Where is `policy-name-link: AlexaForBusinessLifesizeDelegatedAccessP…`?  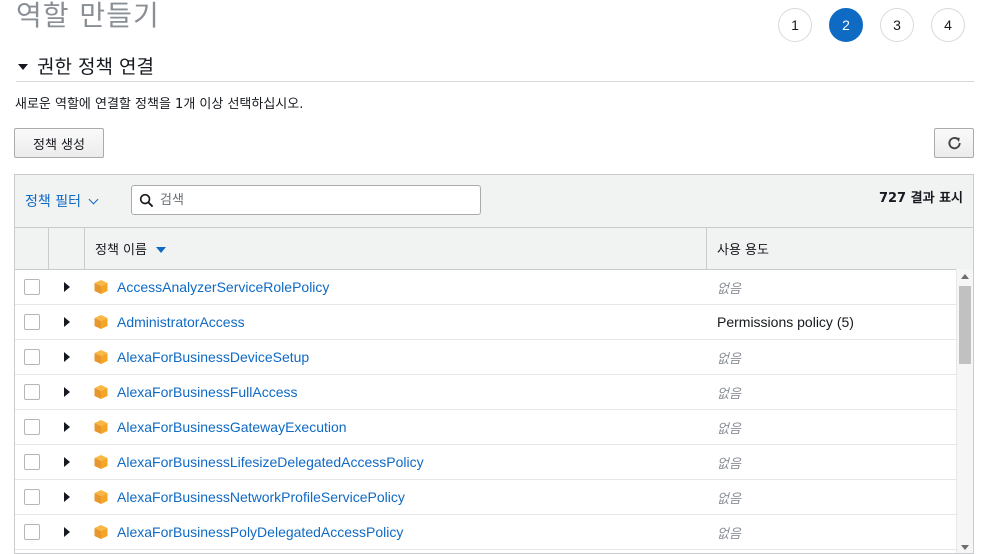 policy-name-link: AlexaForBusinessLifesizeDelegatedAccessP… is located at coordinates (270, 462).